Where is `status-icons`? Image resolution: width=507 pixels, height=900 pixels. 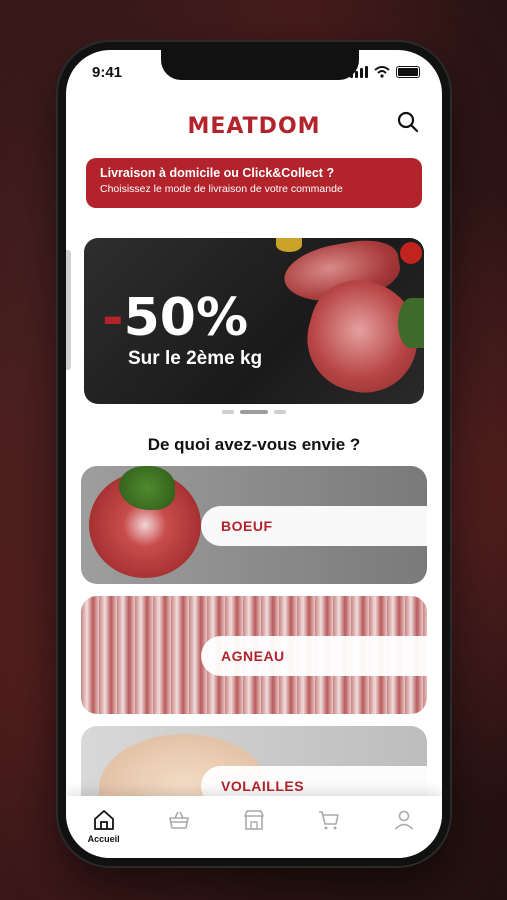
status-icons is located at coordinates (385, 72).